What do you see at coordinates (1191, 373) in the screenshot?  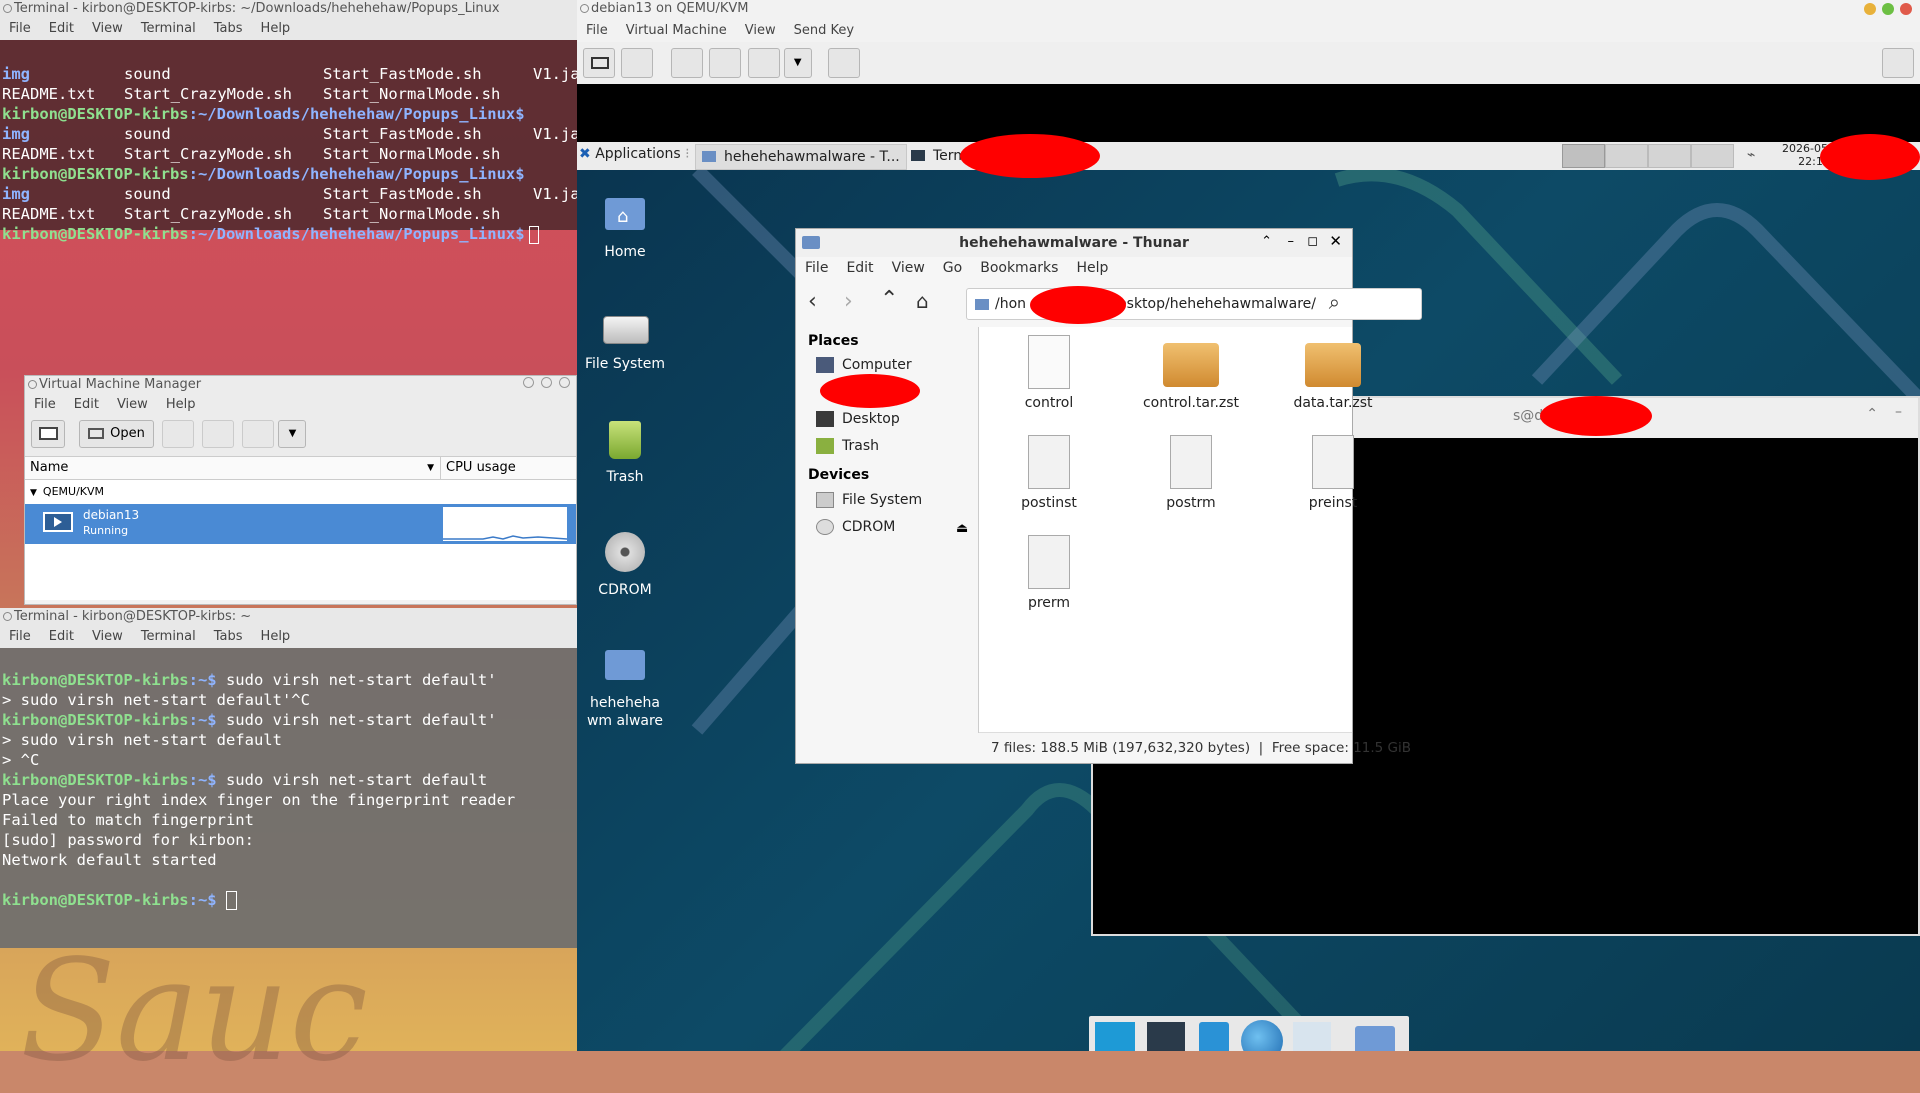 I see `file-item: control.tar.zst` at bounding box center [1191, 373].